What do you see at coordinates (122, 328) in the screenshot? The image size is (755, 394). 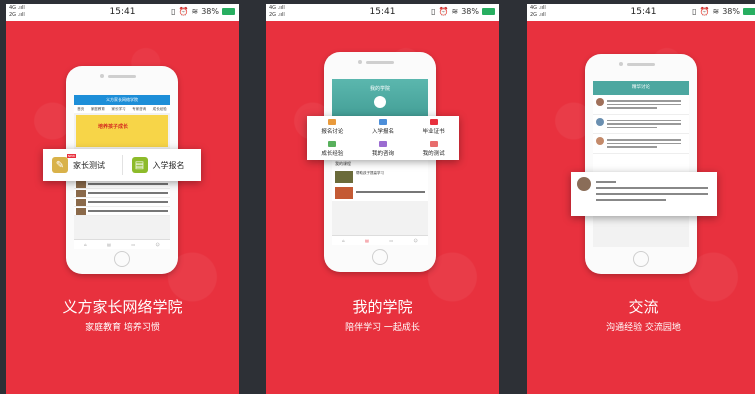 I see `panel-subtitle: 家庭教育 培养习惯` at bounding box center [122, 328].